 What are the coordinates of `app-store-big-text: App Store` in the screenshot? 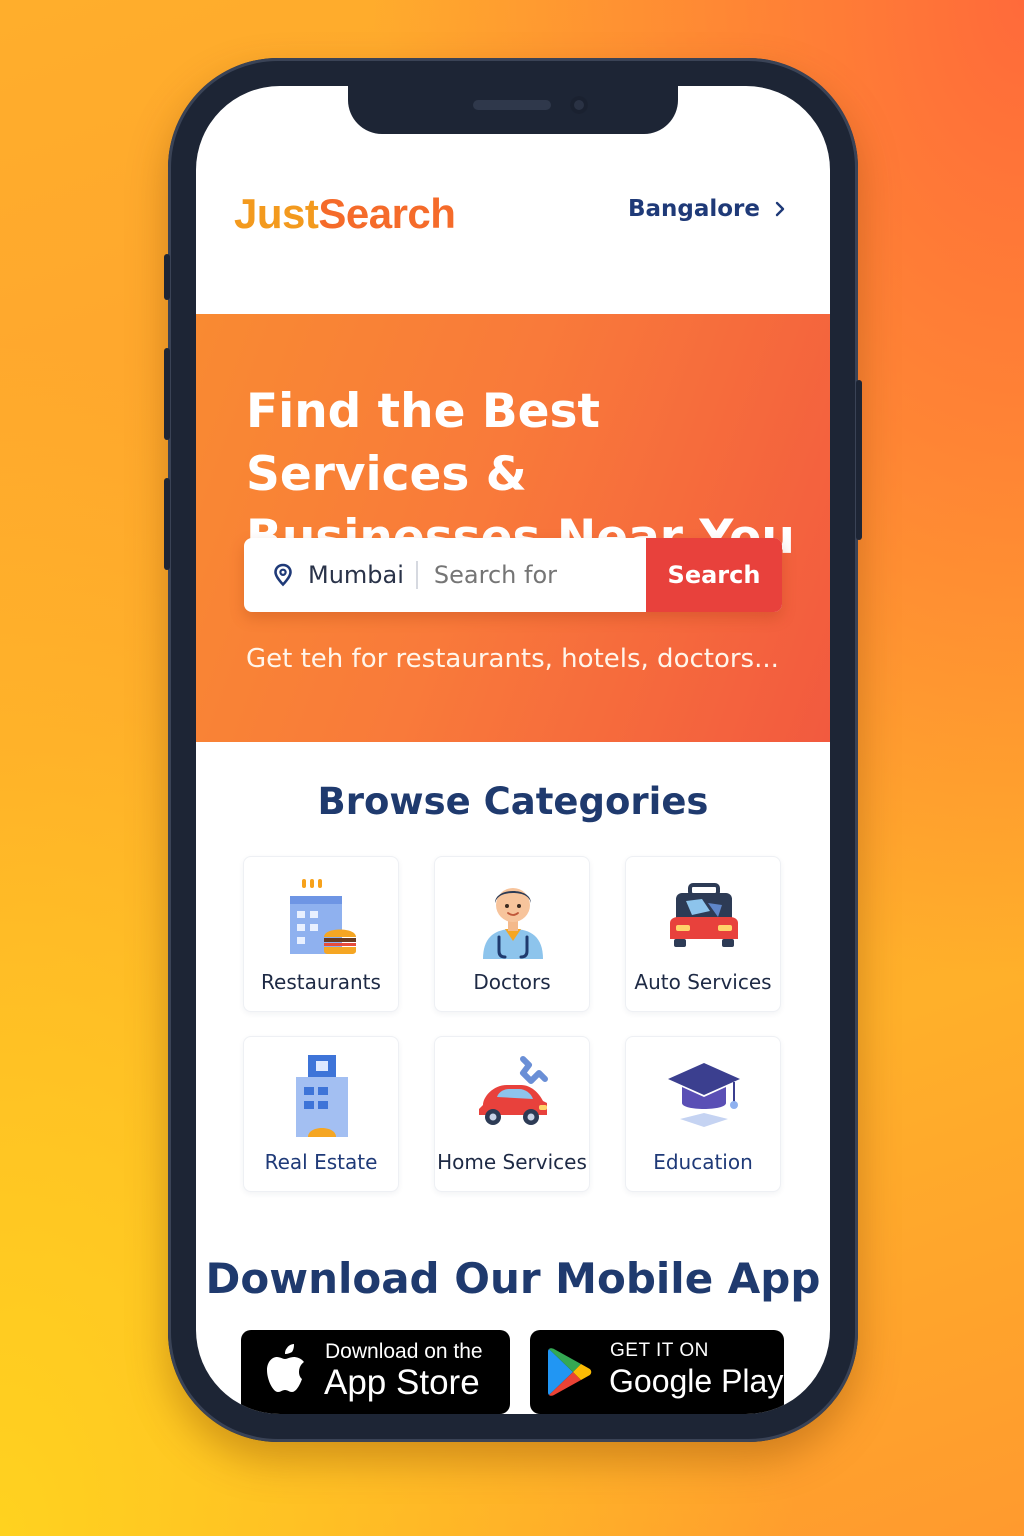 It's located at (402, 1382).